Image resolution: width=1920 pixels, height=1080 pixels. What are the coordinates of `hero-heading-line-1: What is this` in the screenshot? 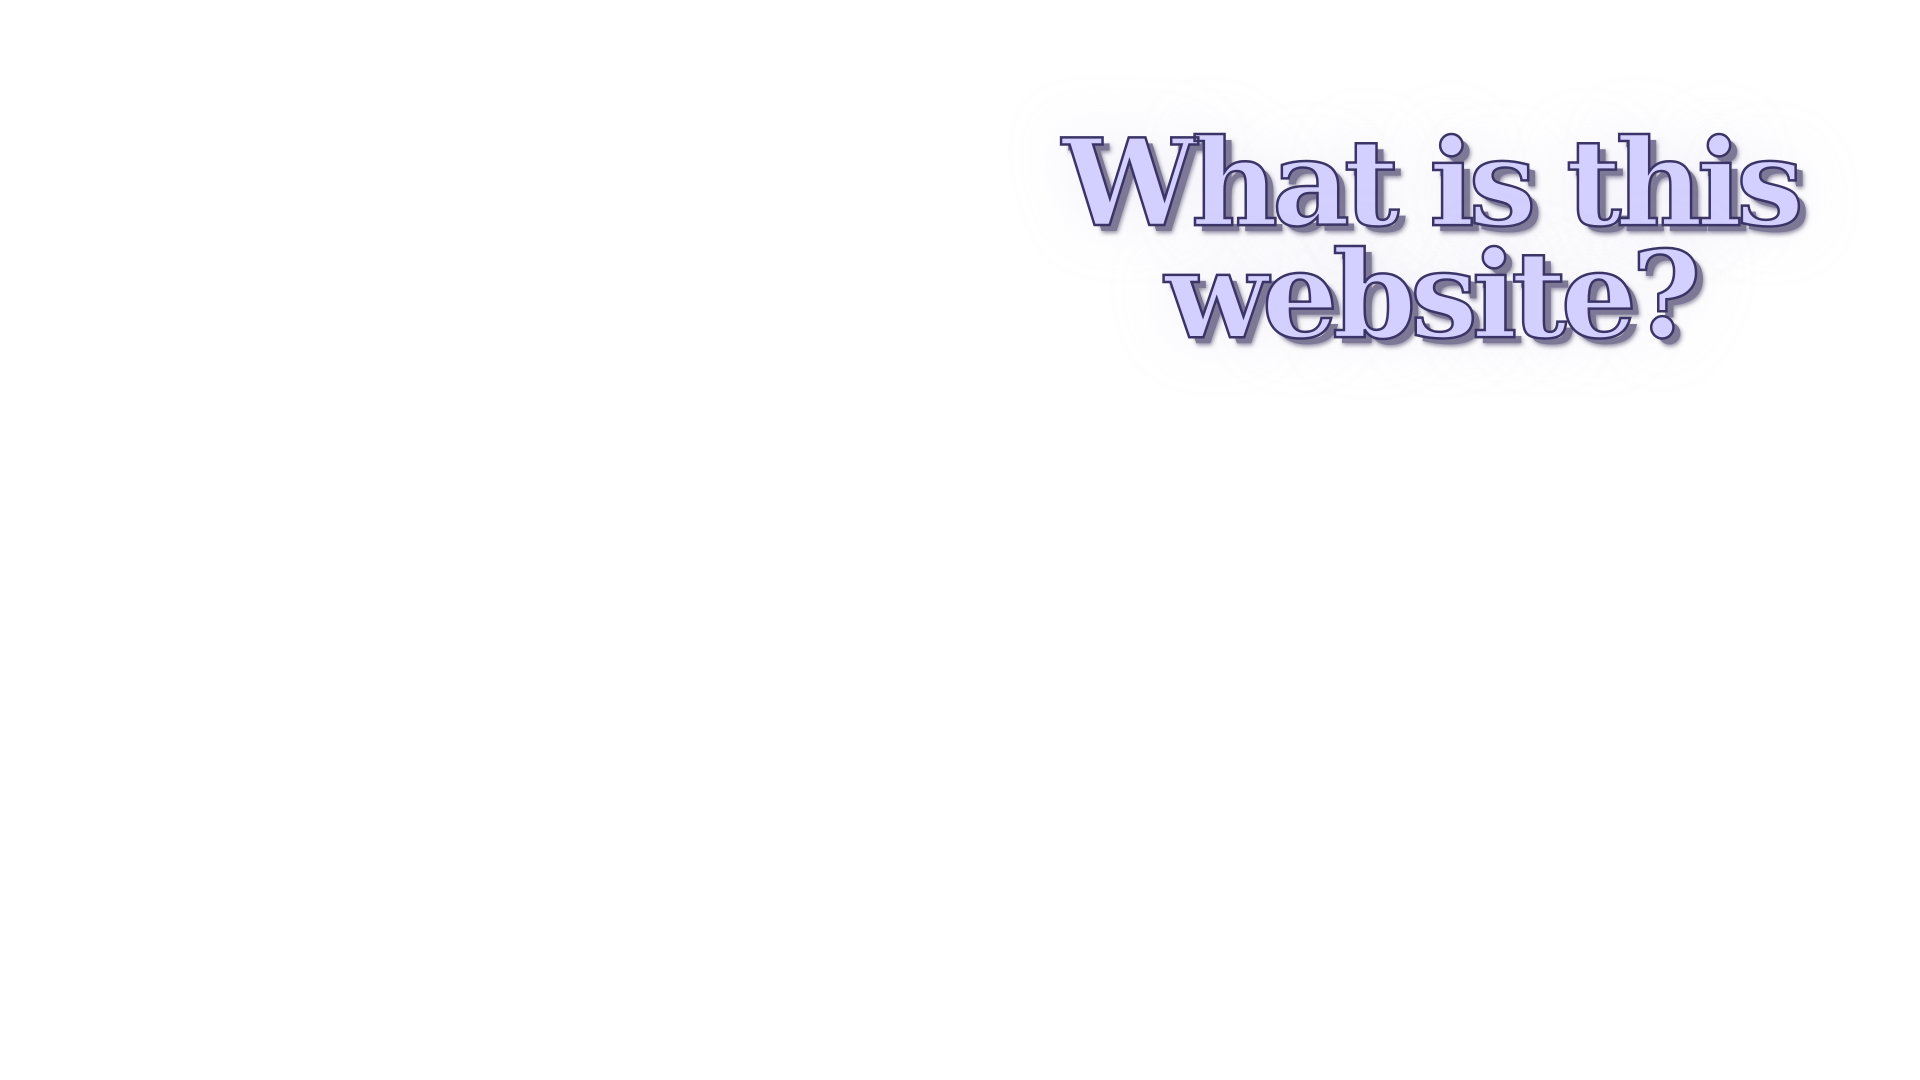 It's located at (1433, 183).